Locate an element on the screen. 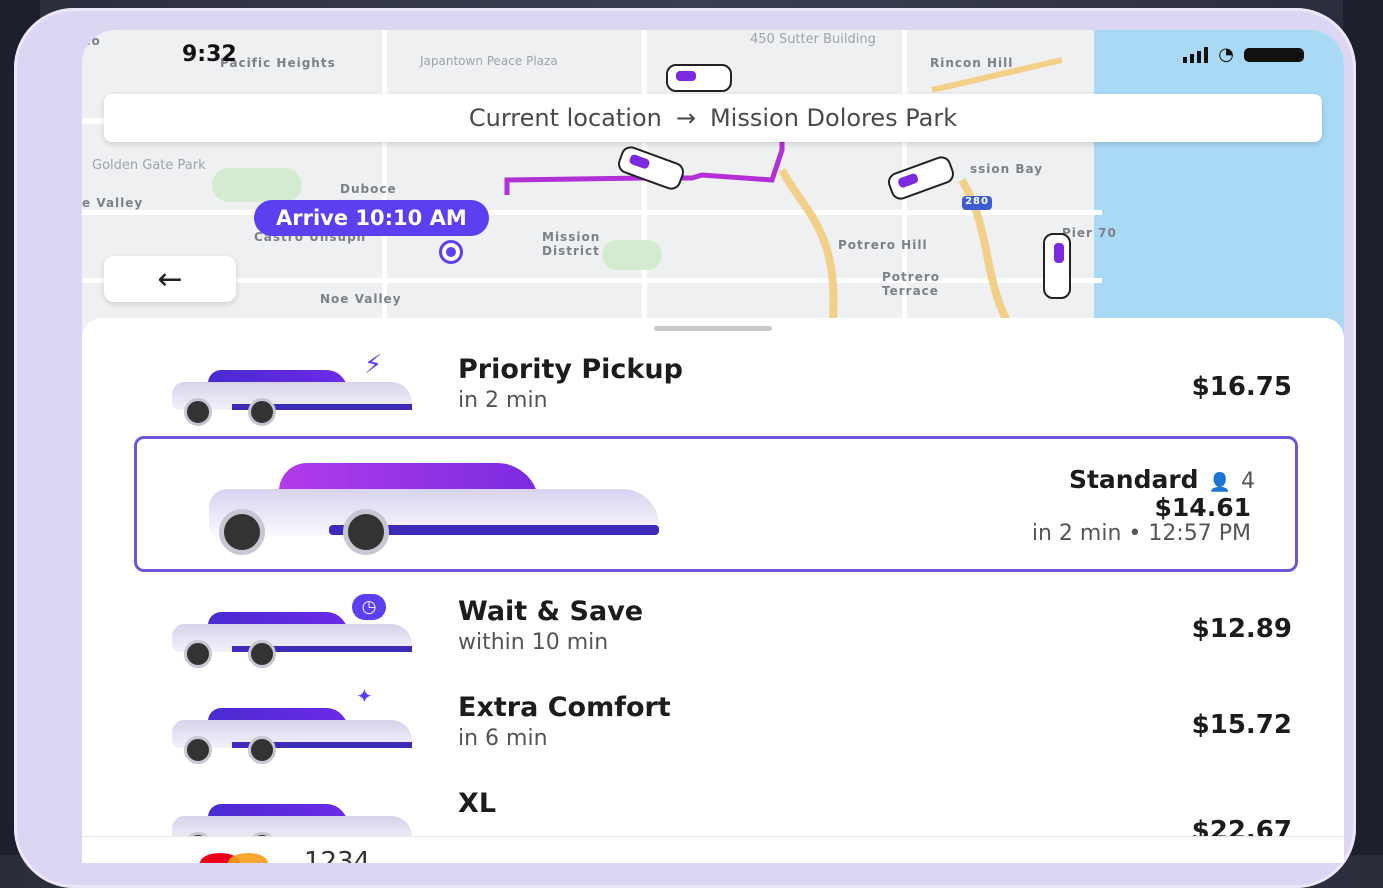  chevron-down-icon: ⌄ is located at coordinates (385, 858).